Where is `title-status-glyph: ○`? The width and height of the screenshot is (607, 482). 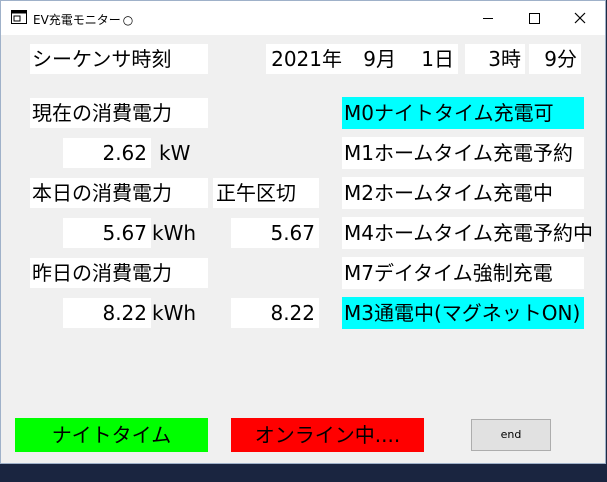
title-status-glyph: ○ is located at coordinates (128, 20).